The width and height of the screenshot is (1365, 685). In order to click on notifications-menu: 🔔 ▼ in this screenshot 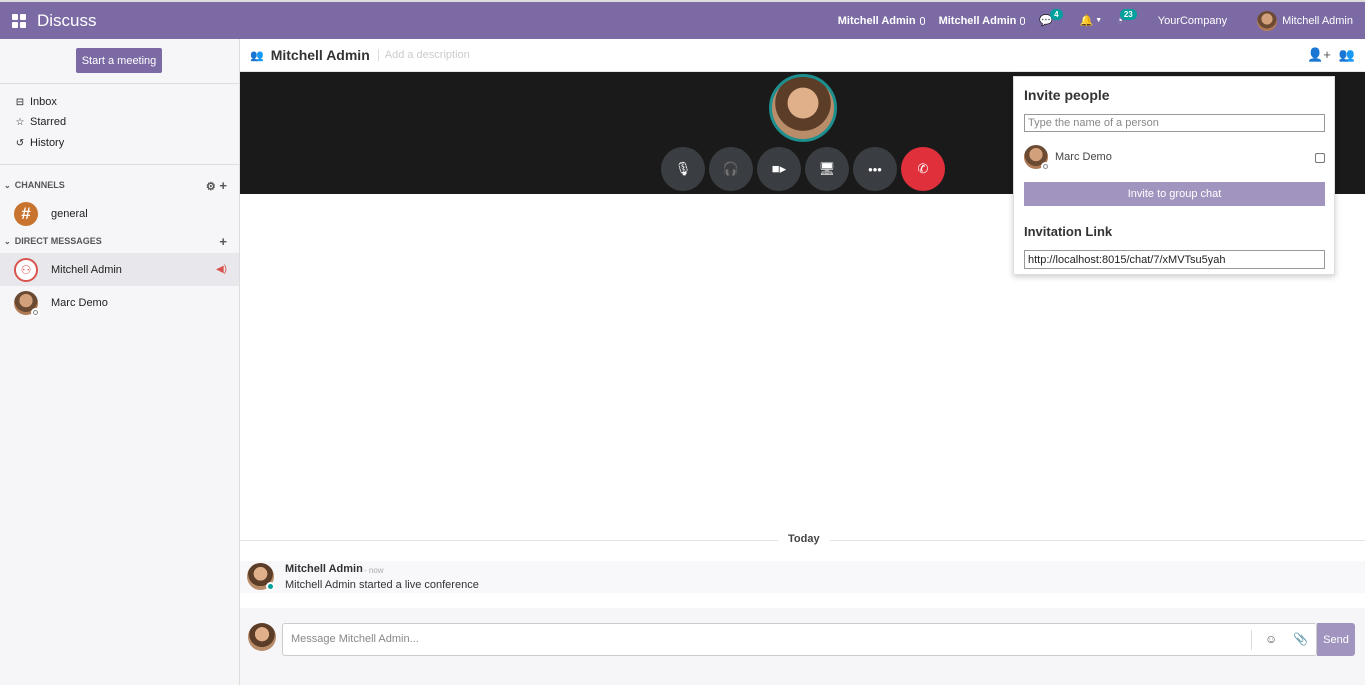, I will do `click(1091, 20)`.